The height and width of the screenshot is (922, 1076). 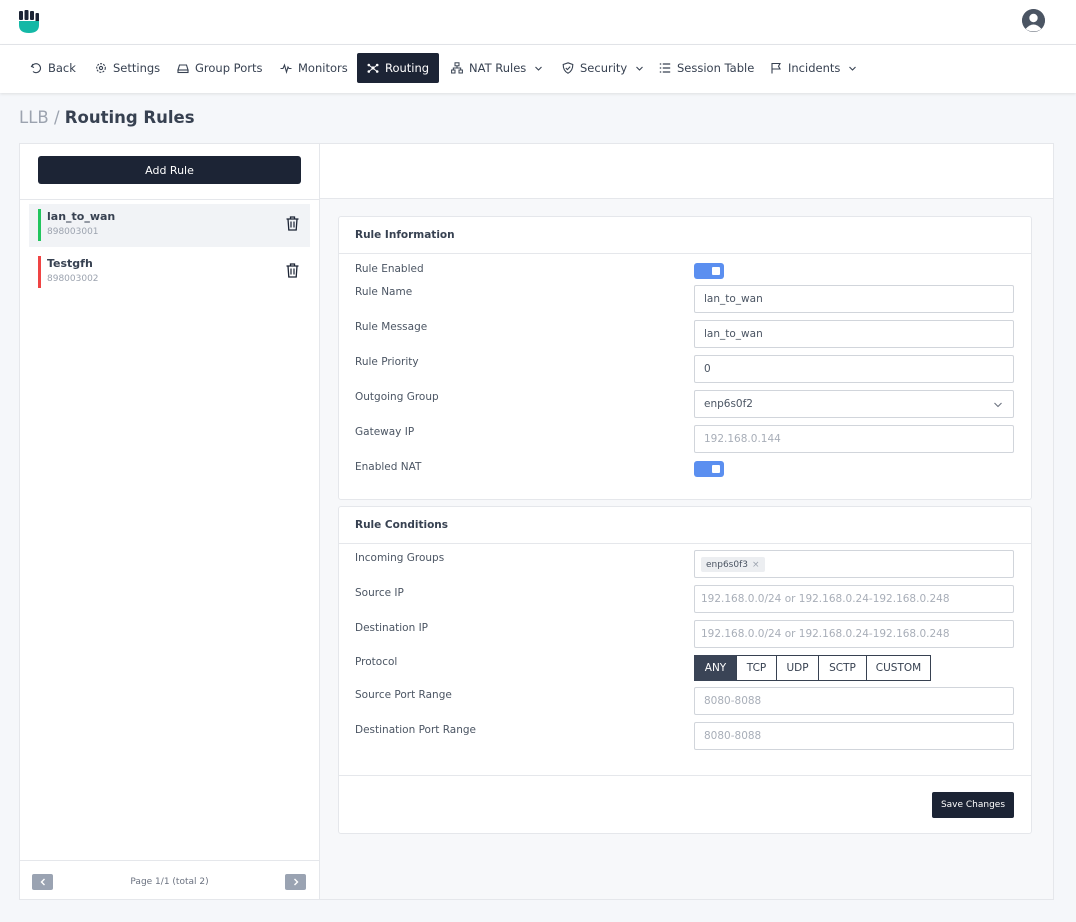 I want to click on rule-name-input: lan_to_wan, so click(x=854, y=299).